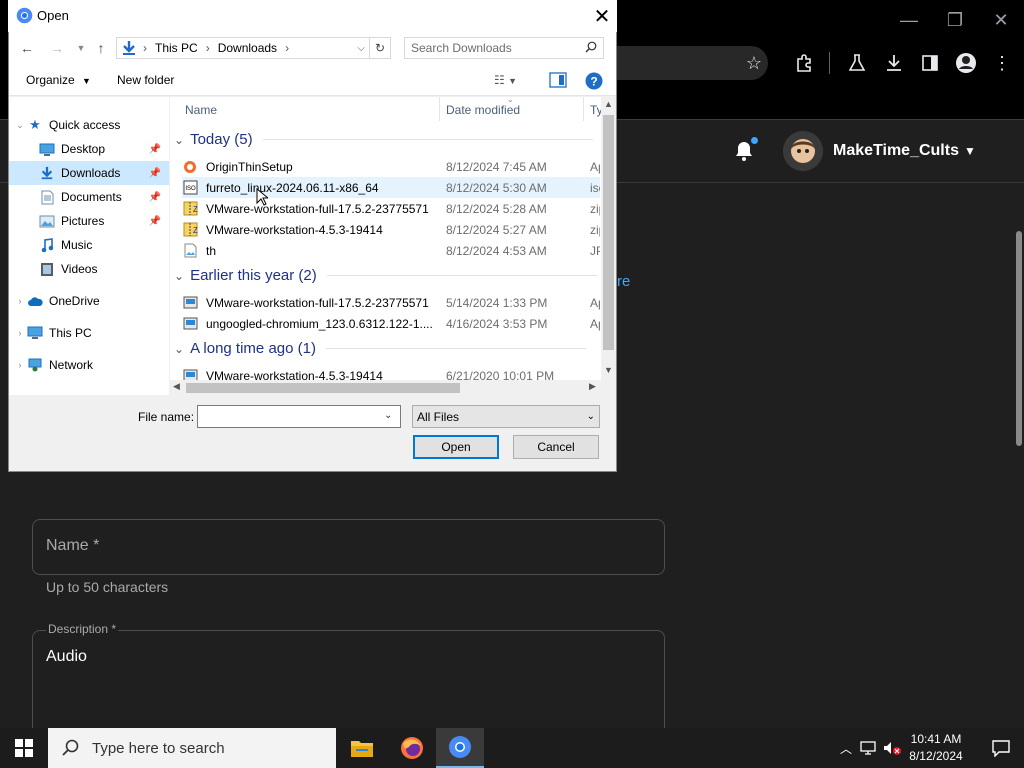 This screenshot has height=768, width=1024. Describe the element at coordinates (362, 748) in the screenshot. I see `file-explorer-taskbar-button` at that location.